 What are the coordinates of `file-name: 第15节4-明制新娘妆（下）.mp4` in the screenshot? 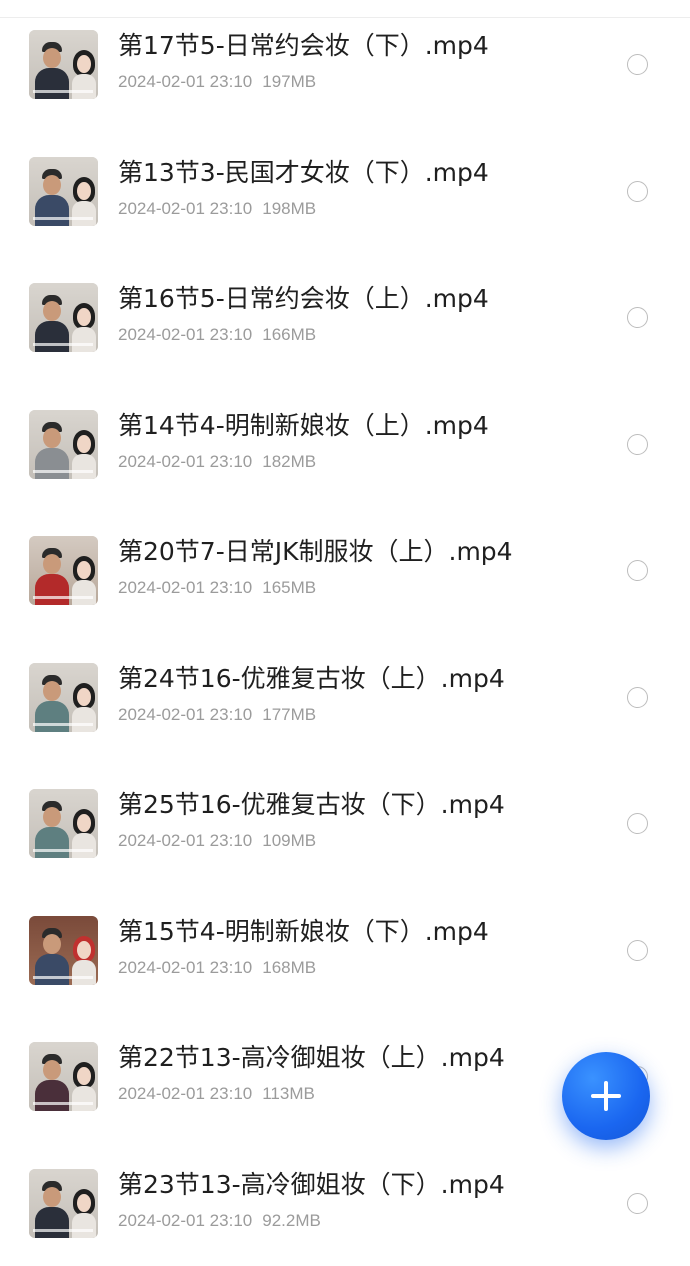 It's located at (303, 931).